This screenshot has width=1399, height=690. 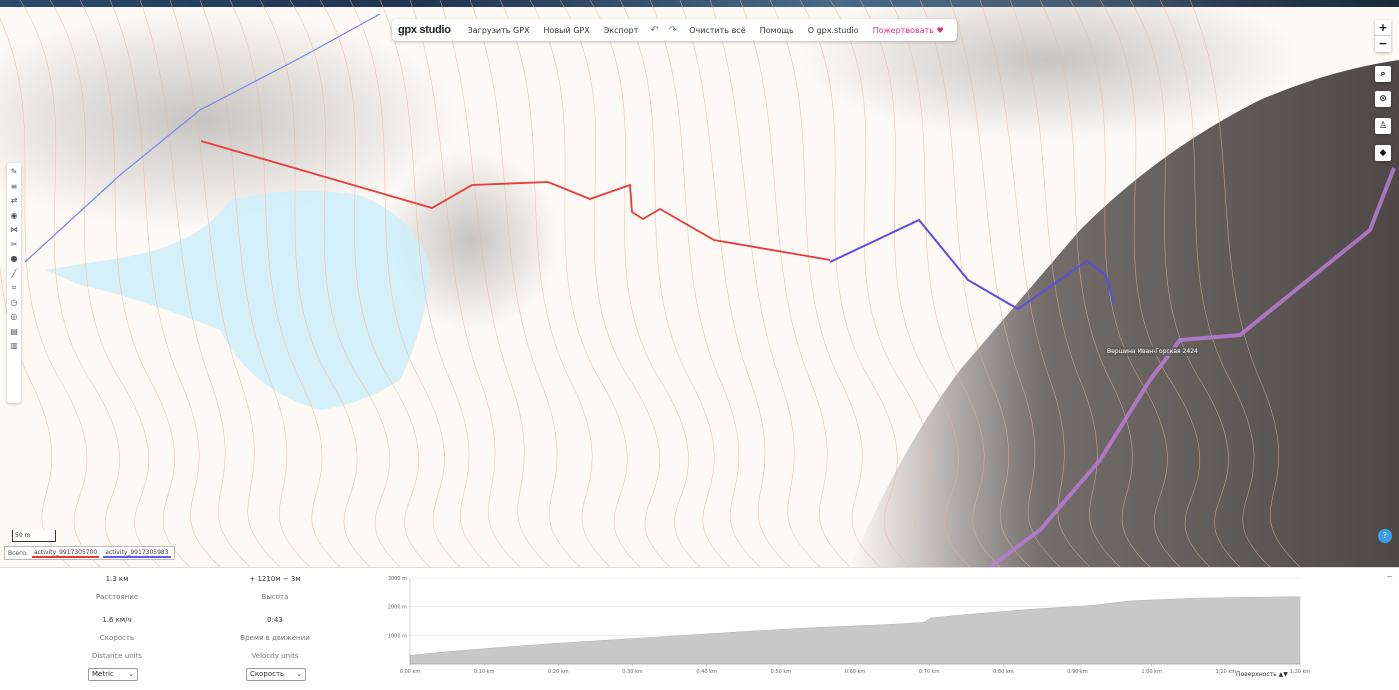 I want to click on x-tick-label: 0:50 km, so click(x=781, y=672).